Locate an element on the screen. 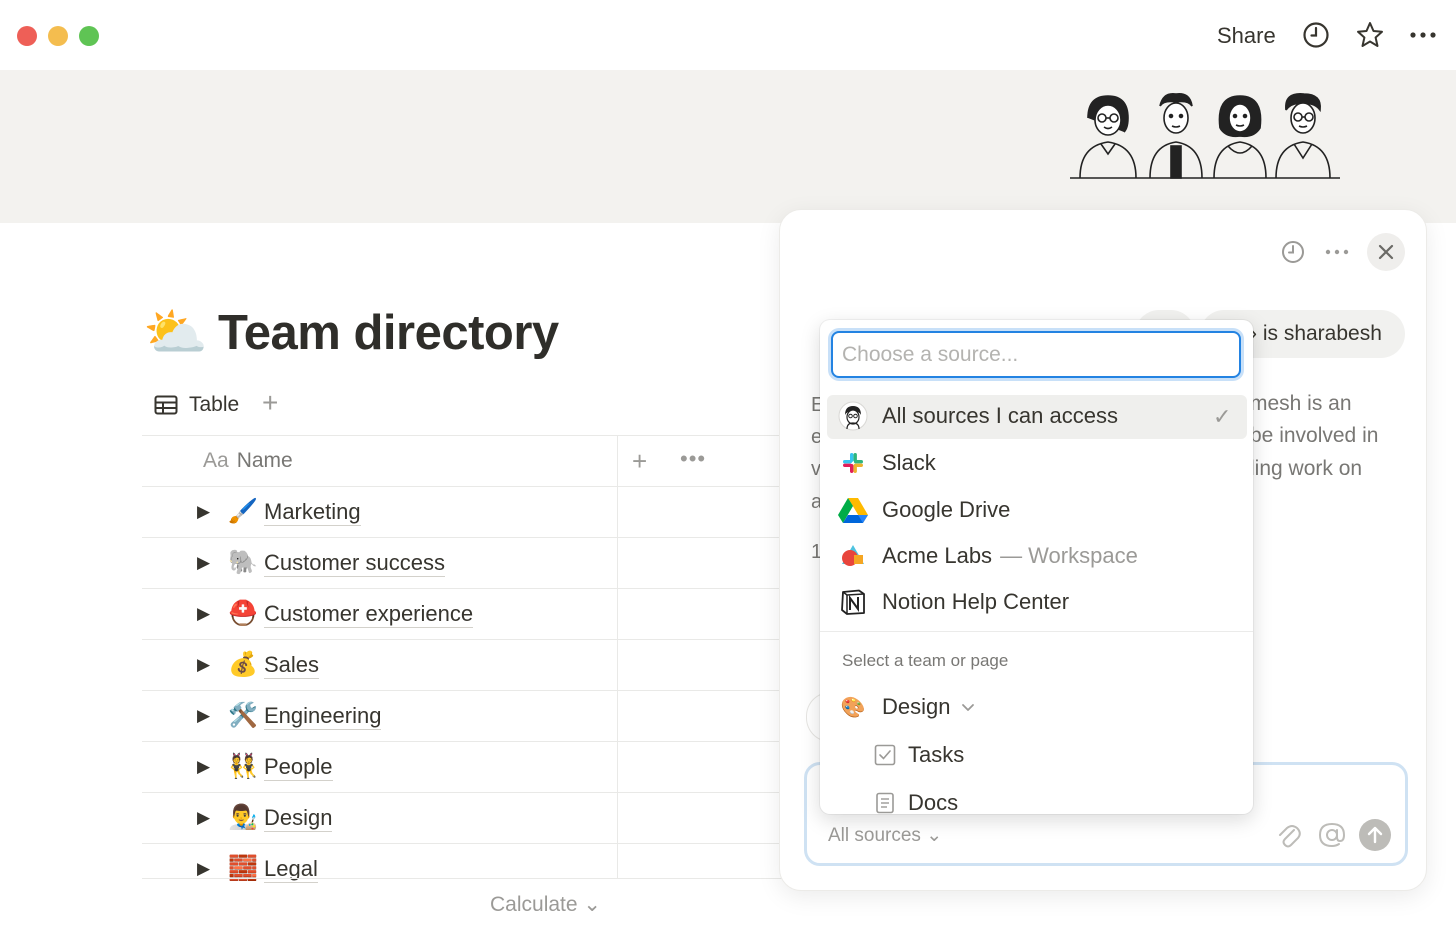 This screenshot has width=1456, height=936. source-option-notion-help: Notion Help Center is located at coordinates (953, 602).